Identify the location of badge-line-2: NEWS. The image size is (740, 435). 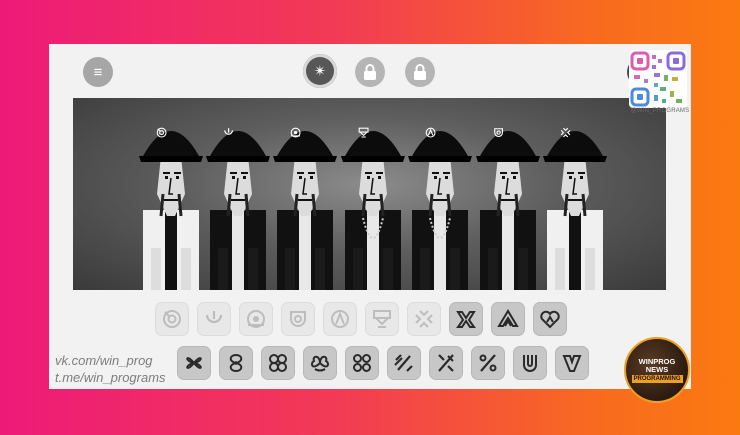
(657, 369).